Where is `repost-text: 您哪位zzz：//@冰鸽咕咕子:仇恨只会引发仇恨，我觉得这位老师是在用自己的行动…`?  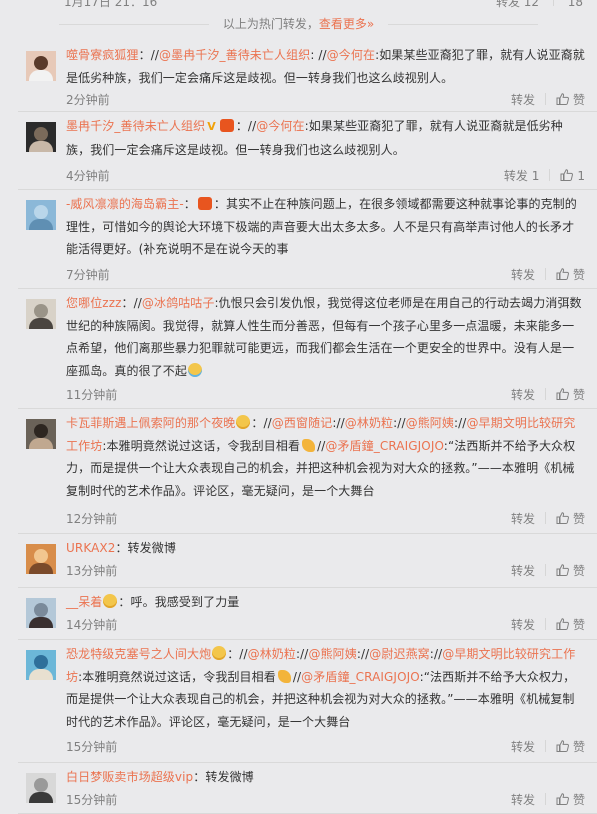 repost-text: 您哪位zzz：//@冰鸽咕咕子:仇恨只会引发仇恨，我觉得这位老师是在用自己的行动… is located at coordinates (325, 337).